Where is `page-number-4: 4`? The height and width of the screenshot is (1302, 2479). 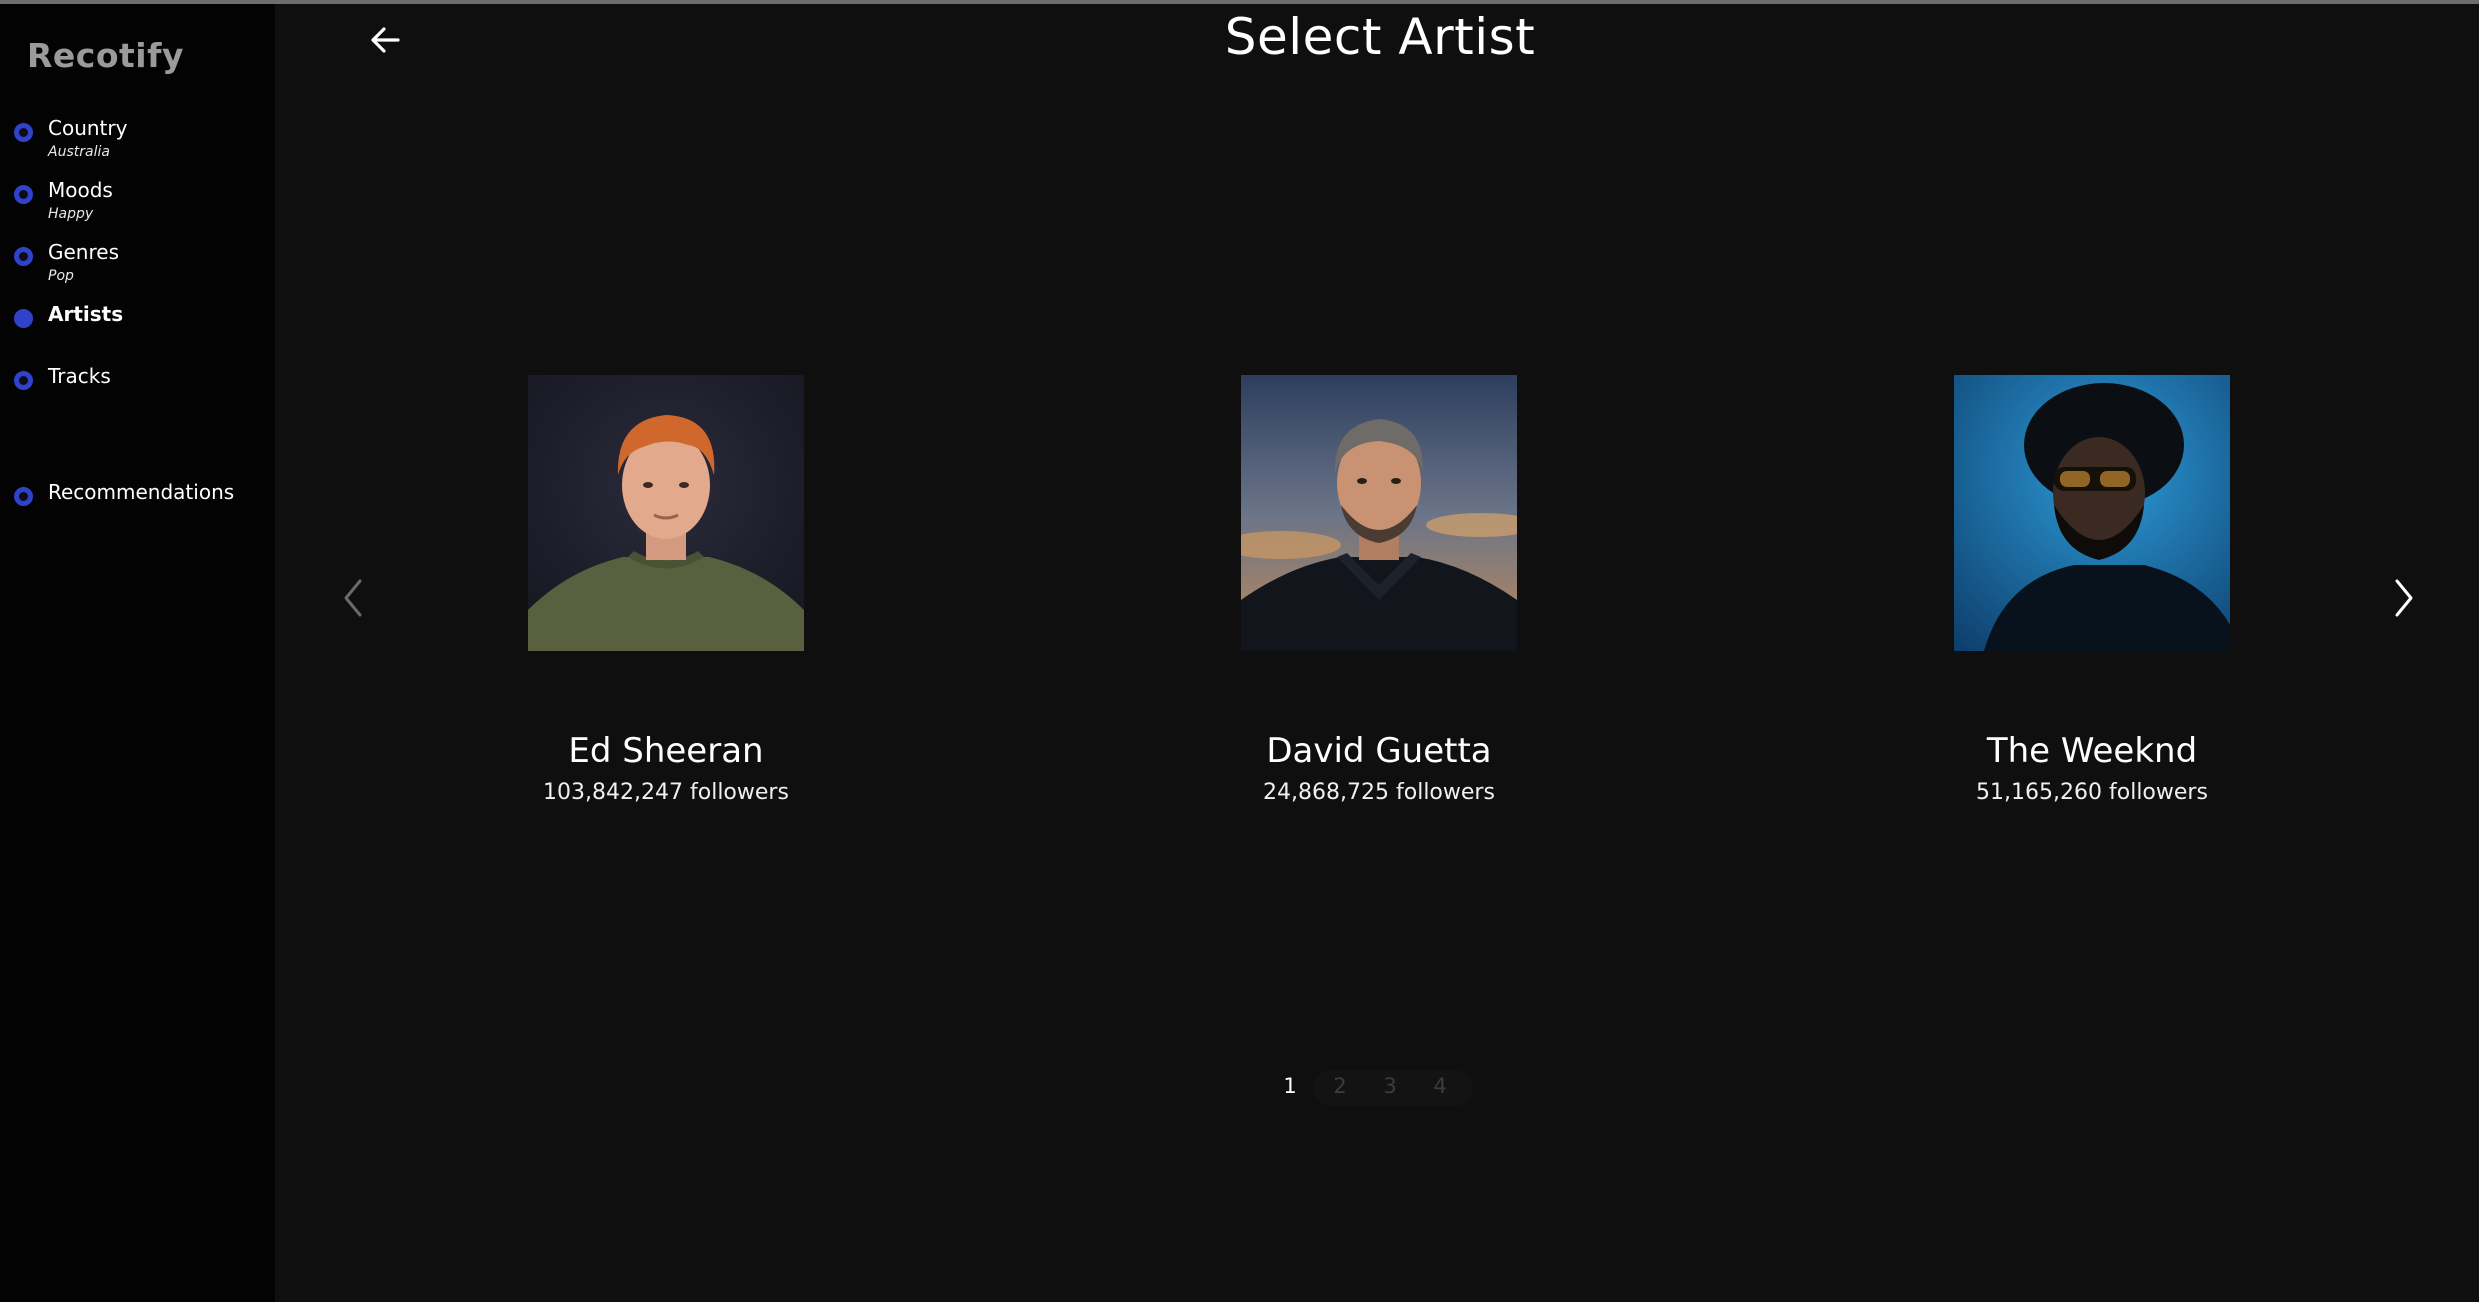
page-number-4: 4 is located at coordinates (1440, 1086).